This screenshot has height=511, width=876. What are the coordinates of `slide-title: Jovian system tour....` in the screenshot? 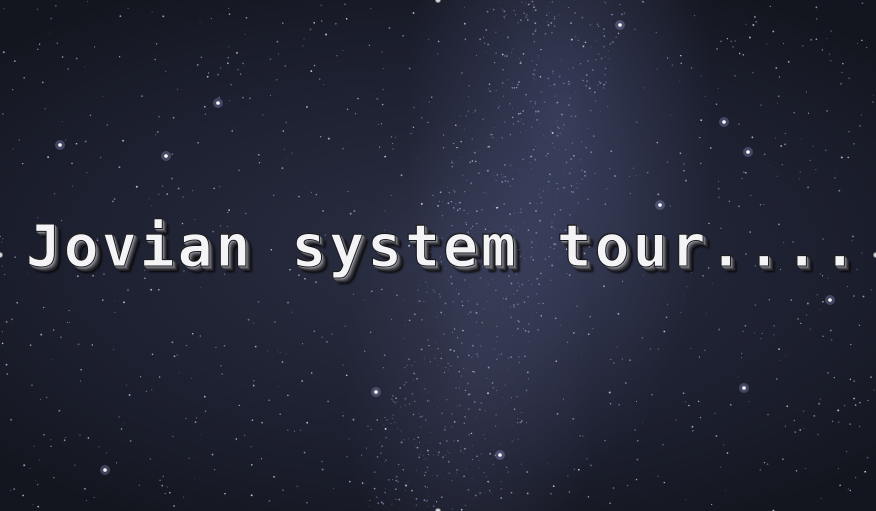 It's located at (438, 246).